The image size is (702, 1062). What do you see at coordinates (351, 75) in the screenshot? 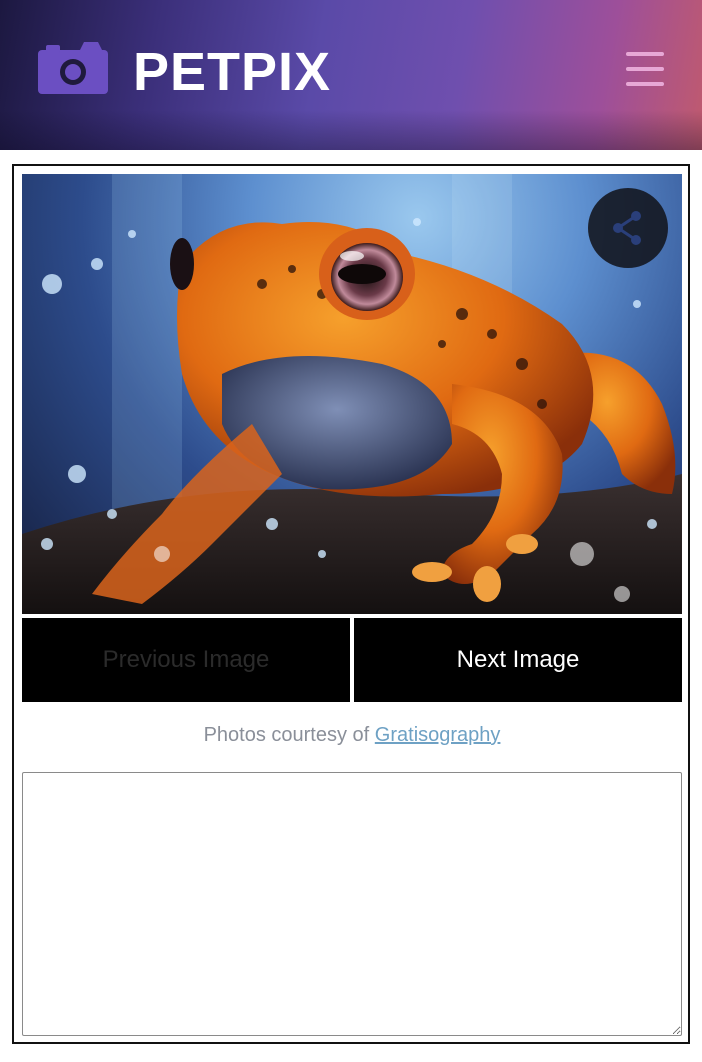
I see `site-header: PETPIX` at bounding box center [351, 75].